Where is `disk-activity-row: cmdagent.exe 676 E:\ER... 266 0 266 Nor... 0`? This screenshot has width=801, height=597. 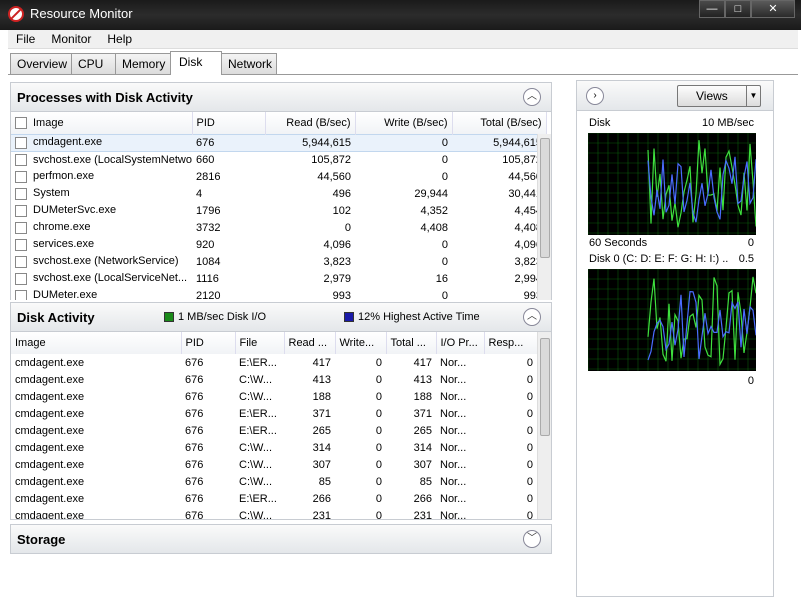
disk-activity-row: cmdagent.exe 676 E:\ER... 266 0 266 Nor... 0 is located at coordinates (274, 498).